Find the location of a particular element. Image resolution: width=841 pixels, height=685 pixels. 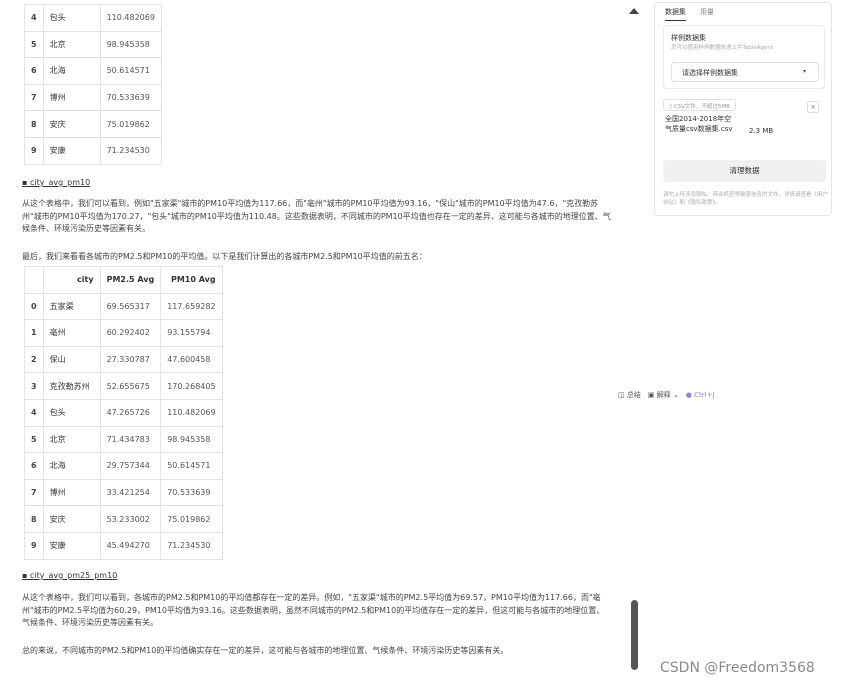

table-row: 5 北京 98.945358 is located at coordinates (93, 44).